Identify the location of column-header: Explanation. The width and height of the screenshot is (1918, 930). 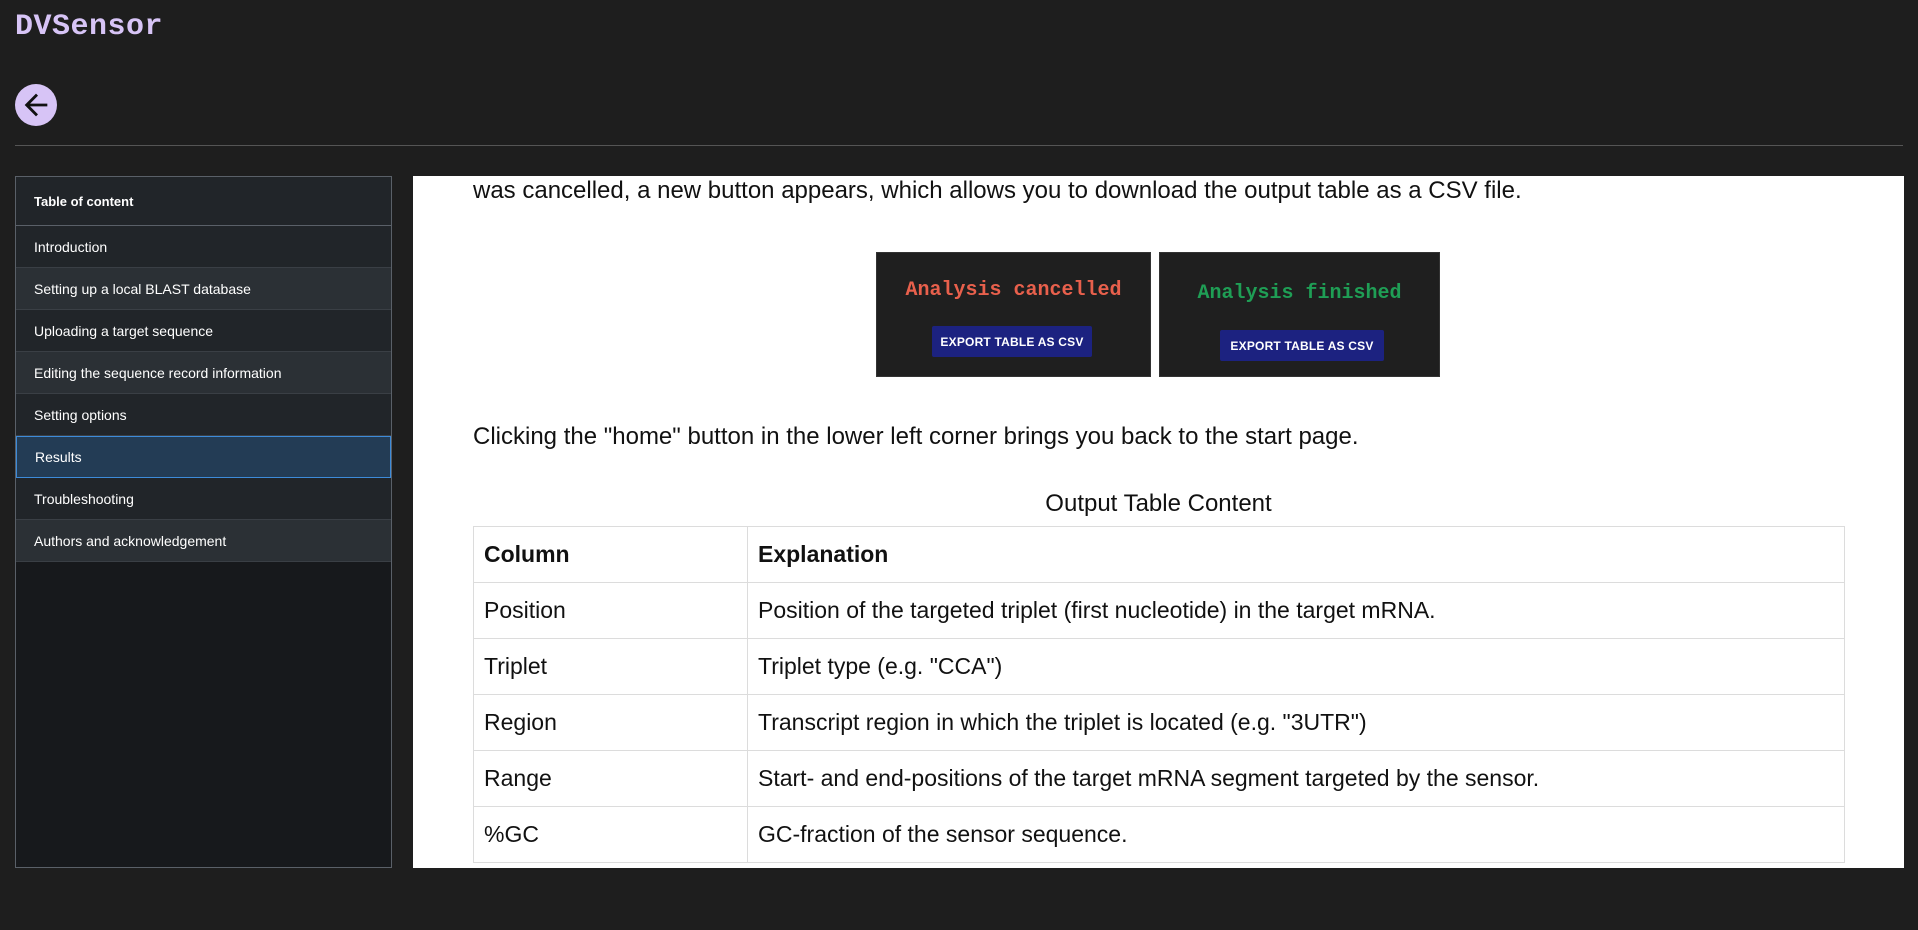
(1296, 554).